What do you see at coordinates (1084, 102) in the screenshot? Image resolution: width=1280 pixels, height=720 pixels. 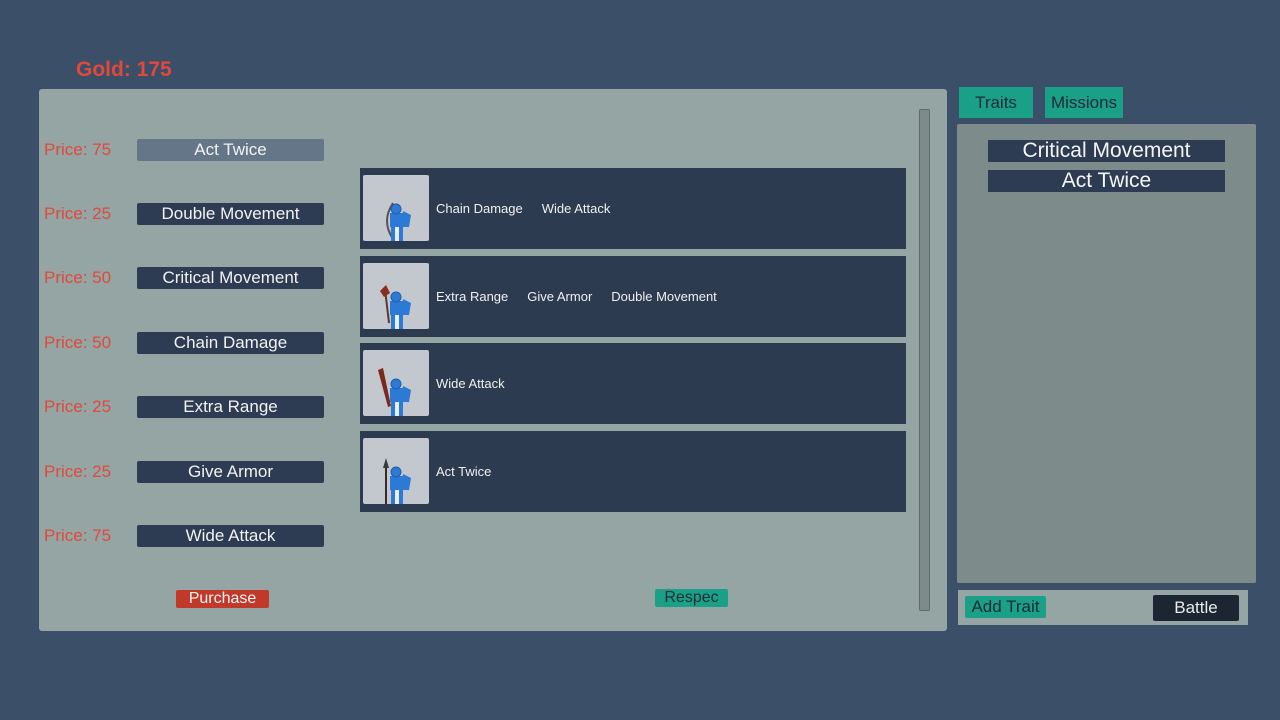 I see `tab-missions: Missions` at bounding box center [1084, 102].